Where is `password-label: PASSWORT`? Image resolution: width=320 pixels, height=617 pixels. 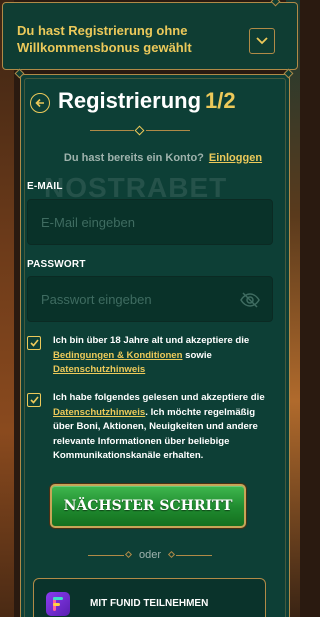 password-label: PASSWORT is located at coordinates (56, 264).